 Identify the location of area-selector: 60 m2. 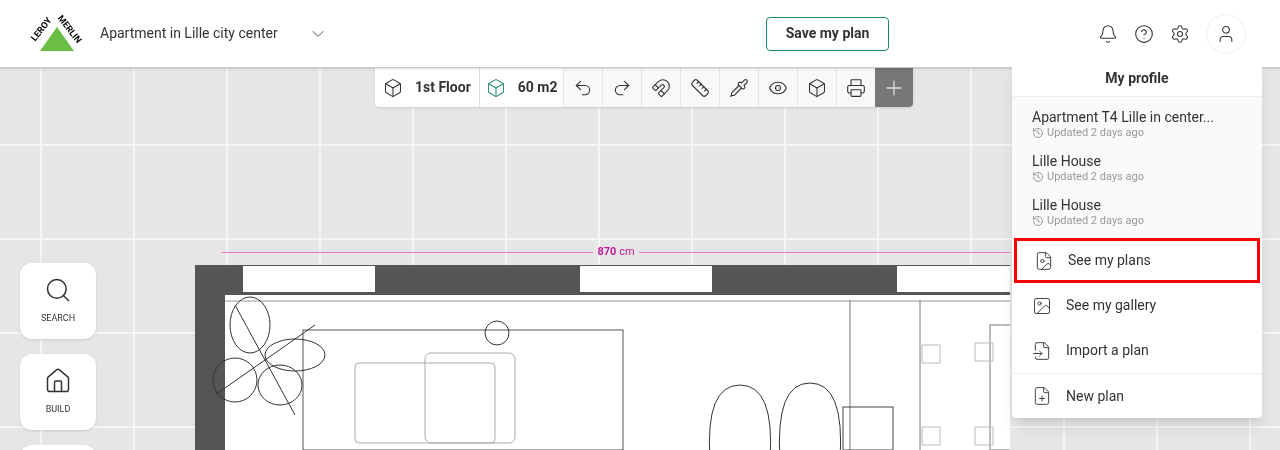
(521, 87).